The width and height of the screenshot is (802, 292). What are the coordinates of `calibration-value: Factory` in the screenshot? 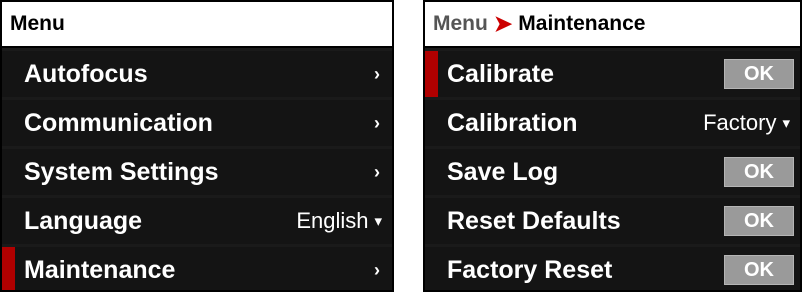 It's located at (740, 122).